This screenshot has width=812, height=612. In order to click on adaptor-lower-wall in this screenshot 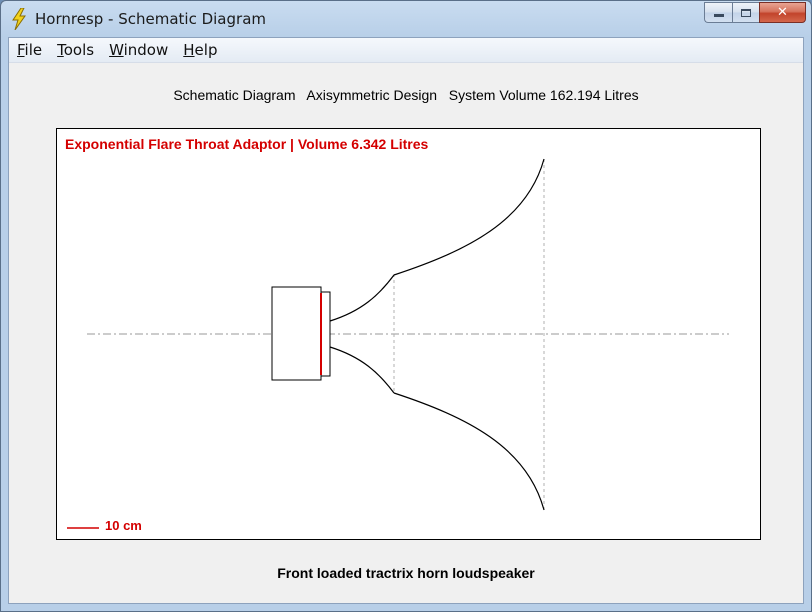, I will do `click(362, 370)`.